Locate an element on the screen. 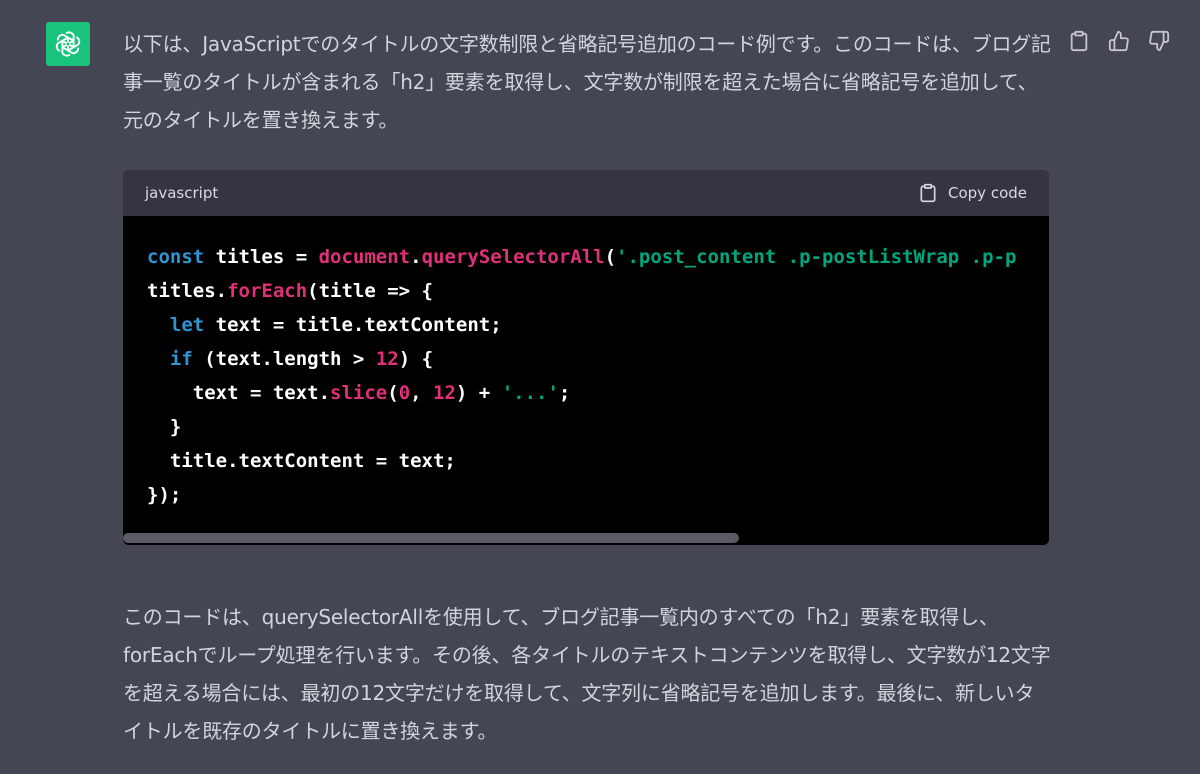 The height and width of the screenshot is (774, 1200). copy-message-button is located at coordinates (1079, 41).